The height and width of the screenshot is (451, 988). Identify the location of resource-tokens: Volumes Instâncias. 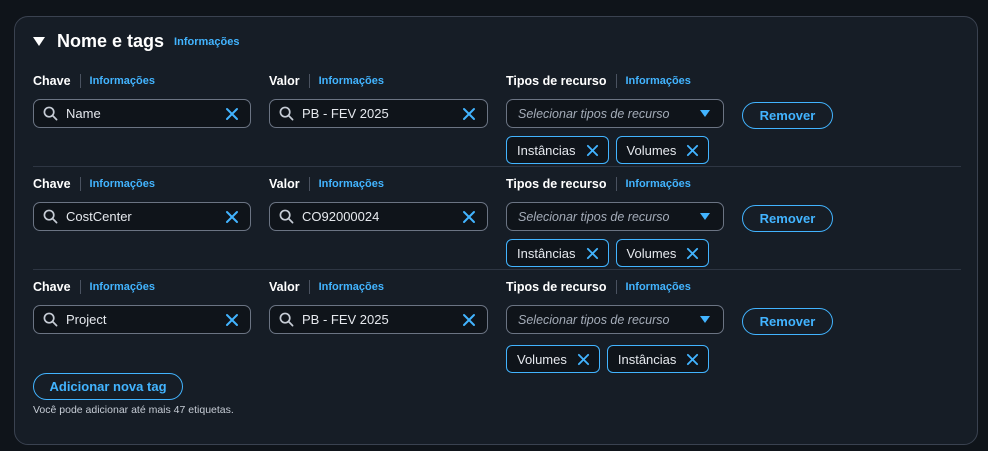
(608, 359).